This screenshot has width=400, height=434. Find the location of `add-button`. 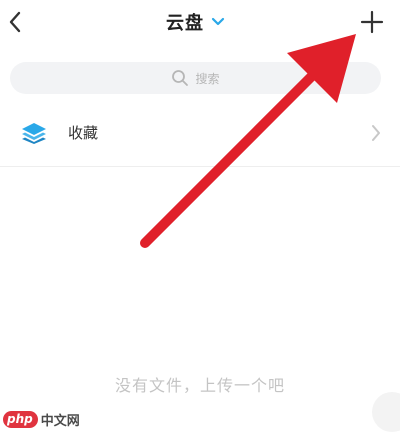

add-button is located at coordinates (372, 22).